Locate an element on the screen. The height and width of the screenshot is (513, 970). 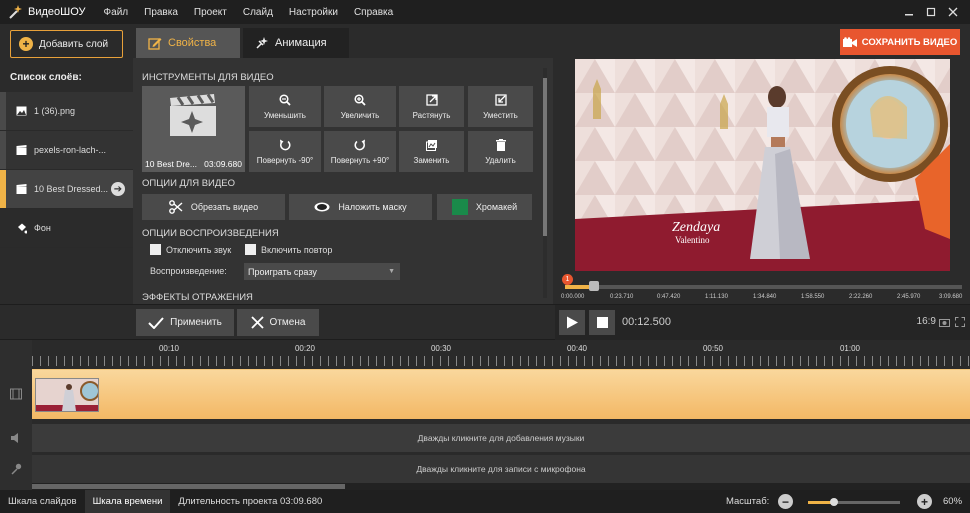
time-label: 1:11.130 is located at coordinates (716, 297).